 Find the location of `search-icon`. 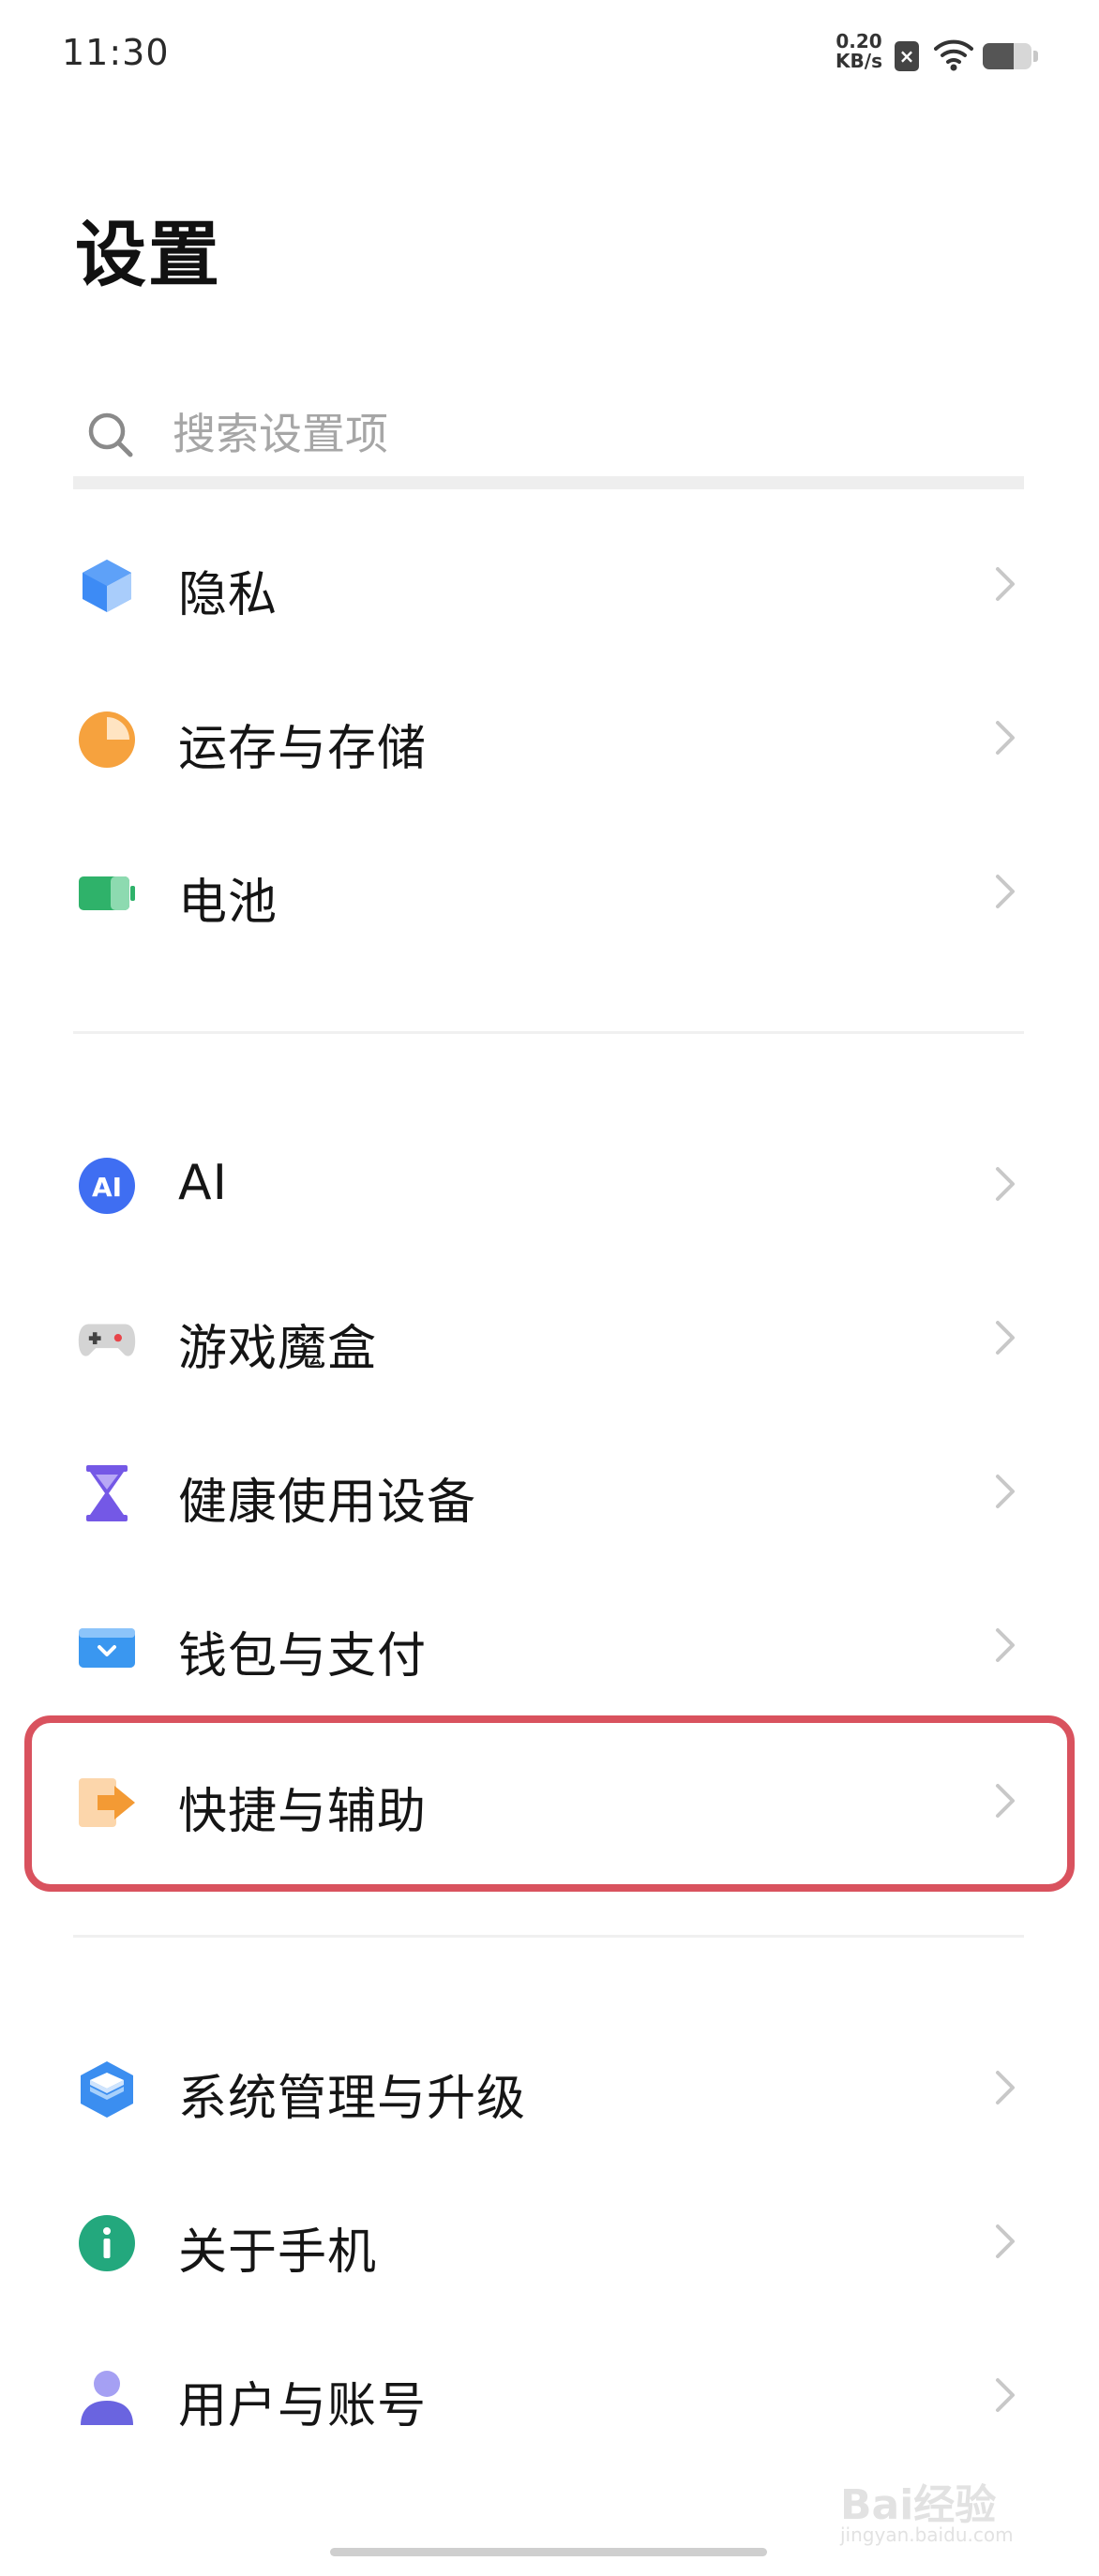

search-icon is located at coordinates (110, 434).